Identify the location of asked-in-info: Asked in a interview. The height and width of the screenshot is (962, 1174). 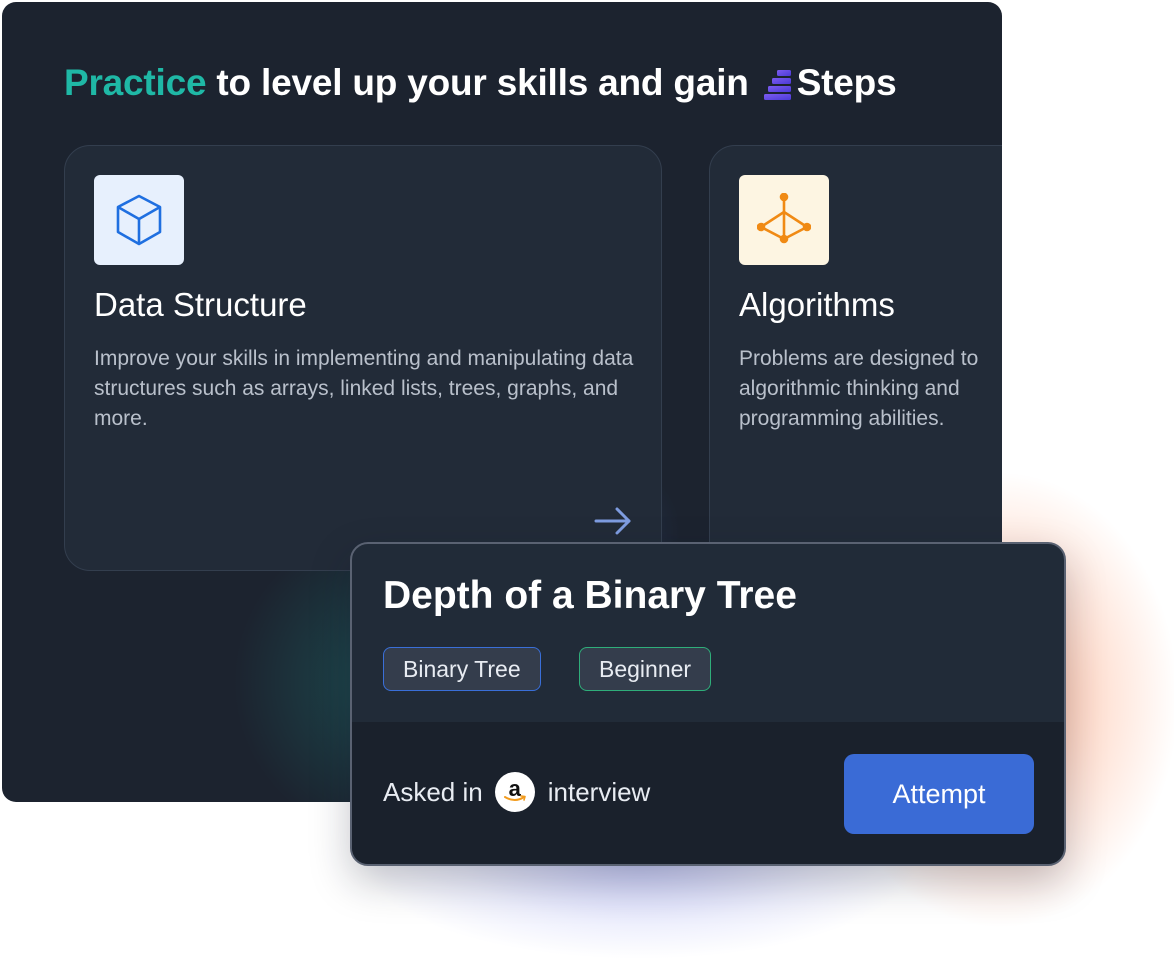
(516, 792).